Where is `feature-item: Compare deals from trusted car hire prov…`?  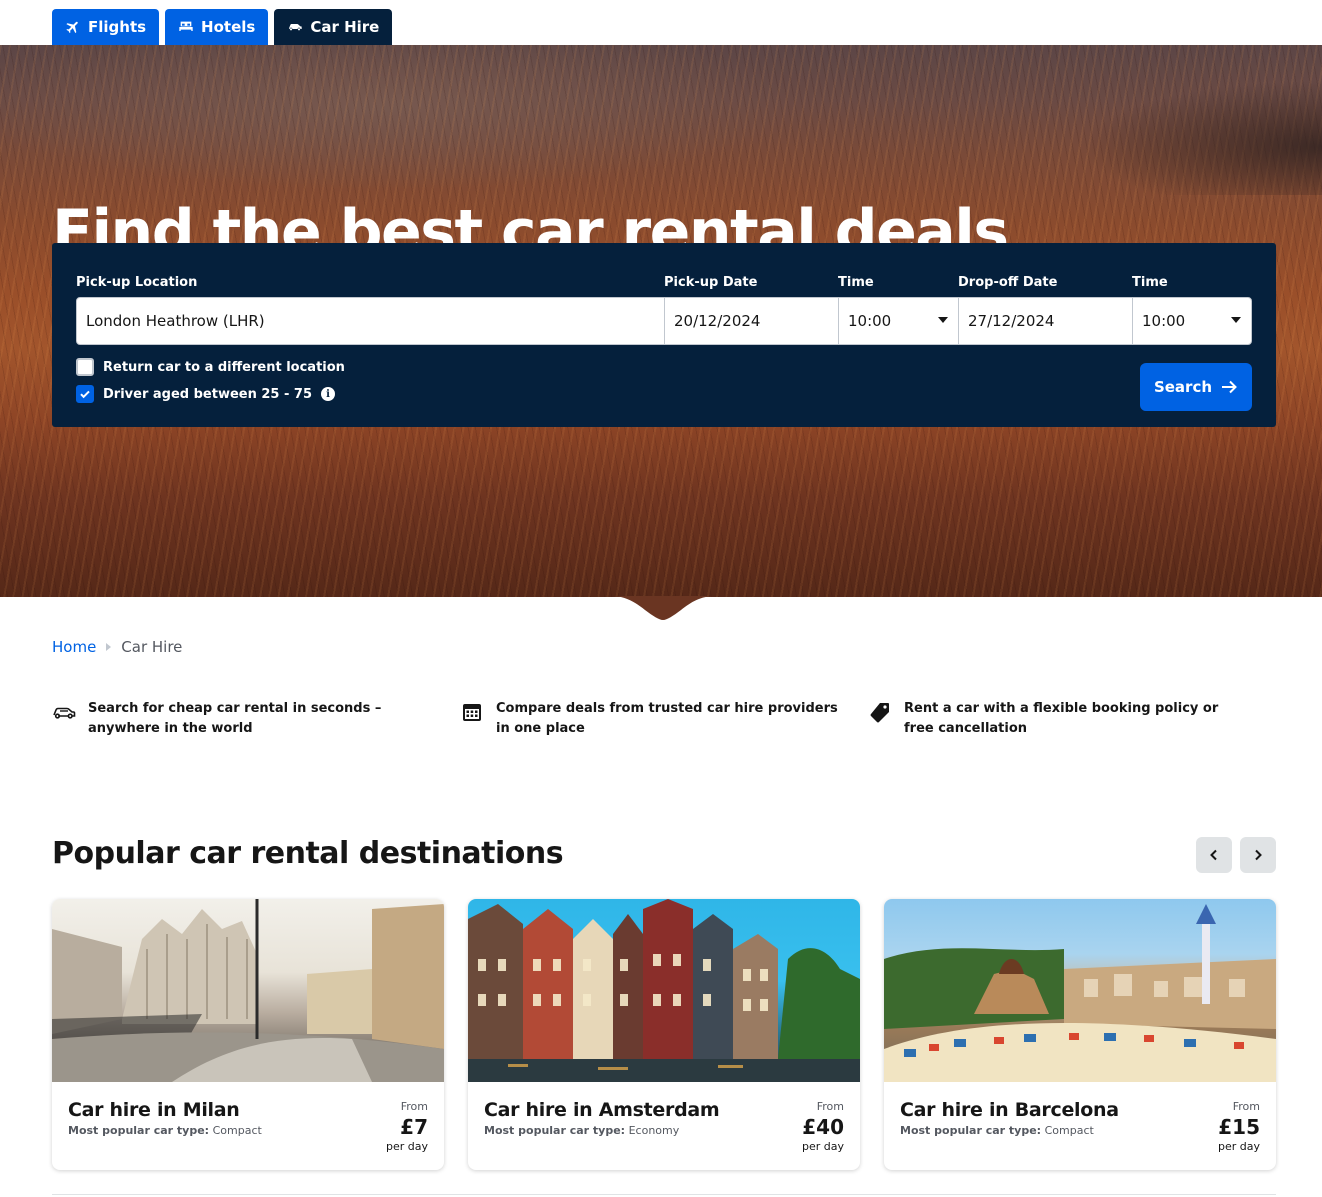
feature-item: Compare deals from trusted car hire prov… is located at coordinates (664, 719).